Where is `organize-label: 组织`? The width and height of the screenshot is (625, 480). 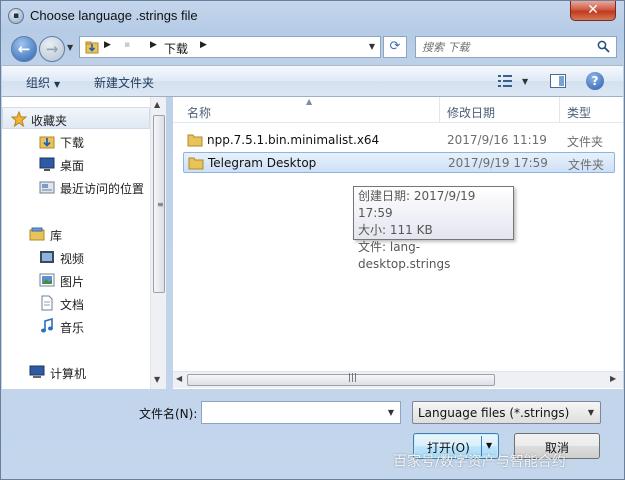 organize-label: 组织 is located at coordinates (38, 83).